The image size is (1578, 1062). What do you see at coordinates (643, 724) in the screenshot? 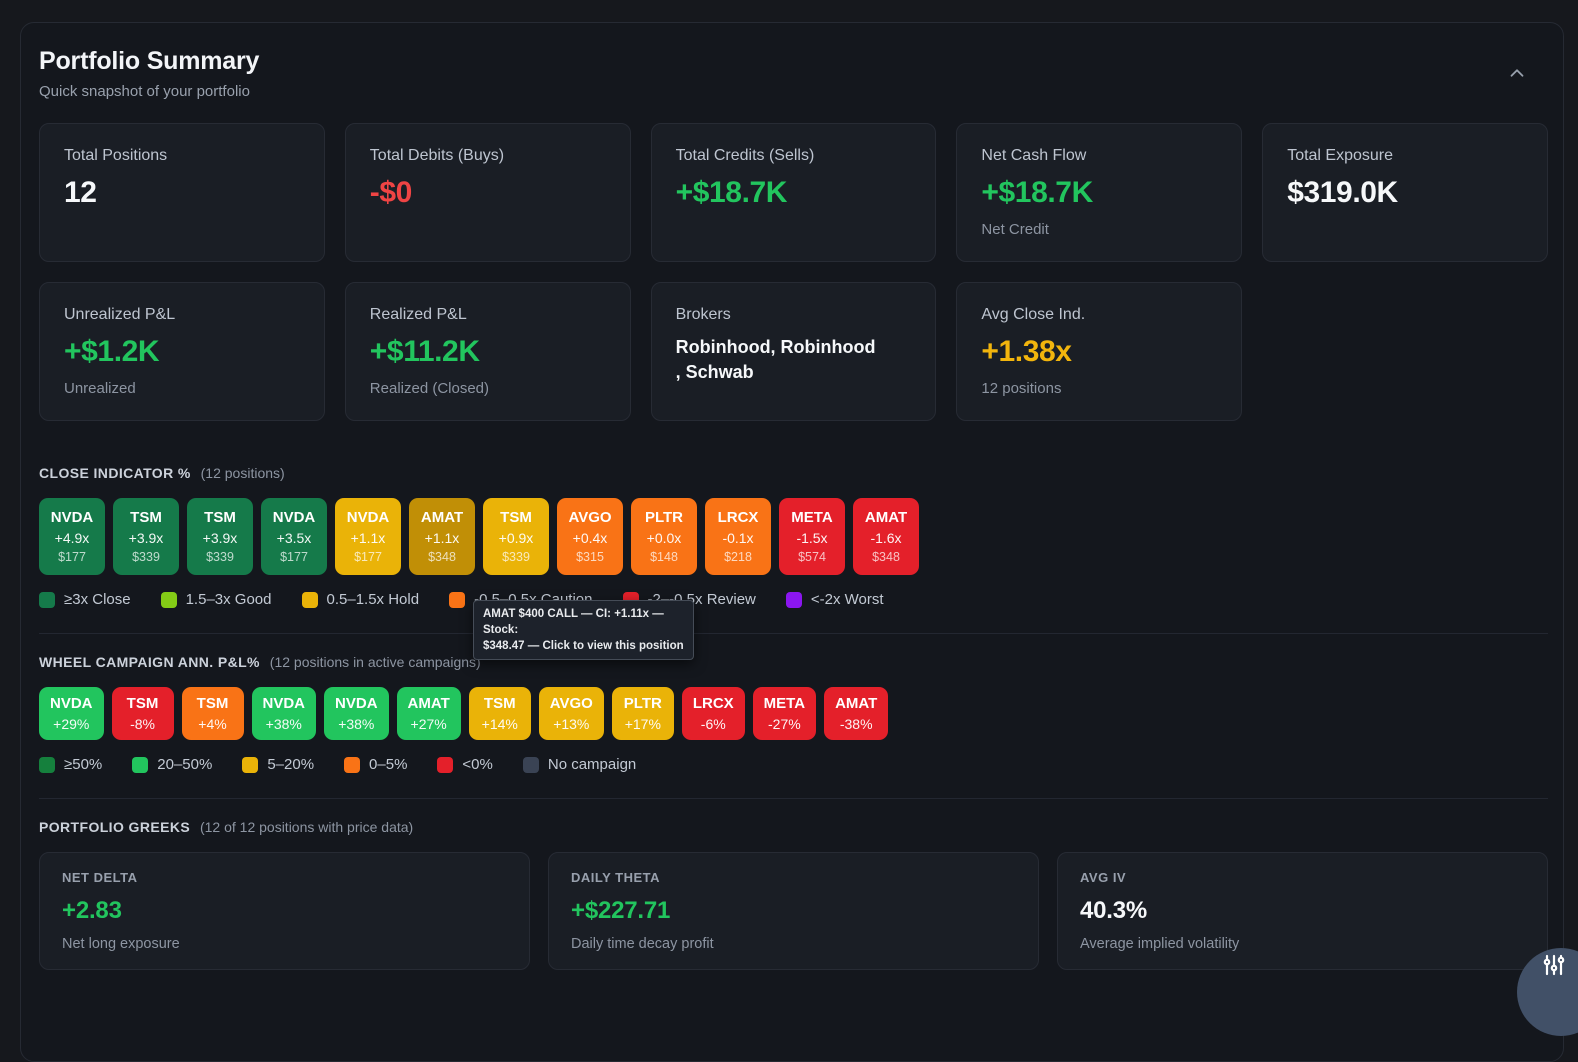
I see `tile-value: +17%` at bounding box center [643, 724].